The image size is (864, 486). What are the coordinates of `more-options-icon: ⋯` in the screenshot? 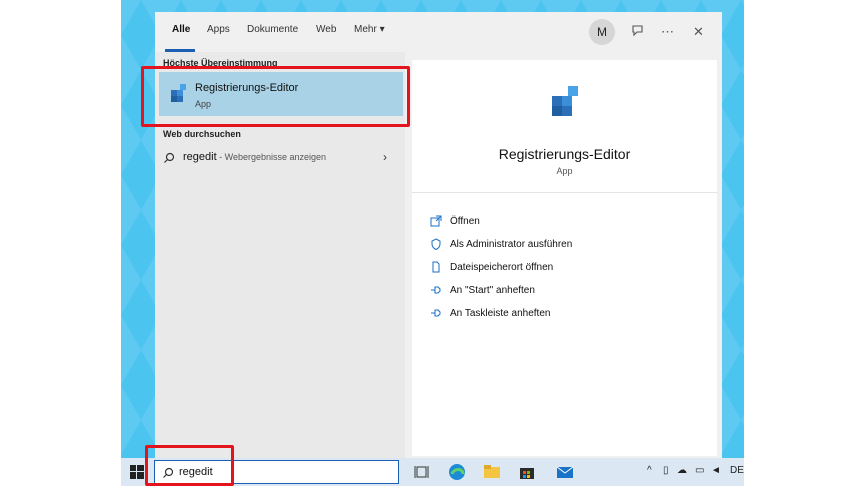 It's located at (667, 32).